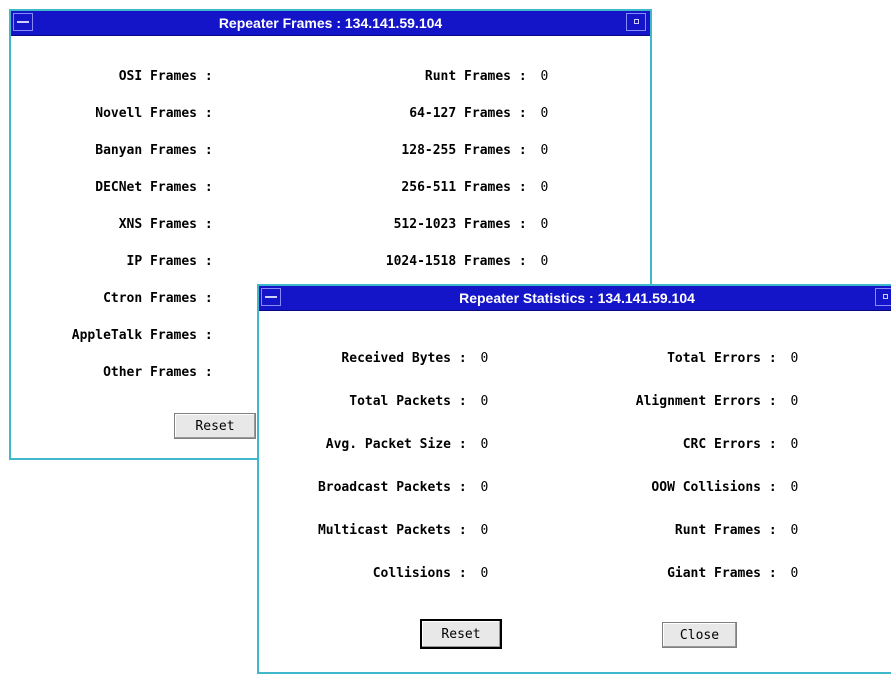 This screenshot has height=674, width=891. What do you see at coordinates (452, 224) in the screenshot?
I see `frames-label: 512-1023 Frames` at bounding box center [452, 224].